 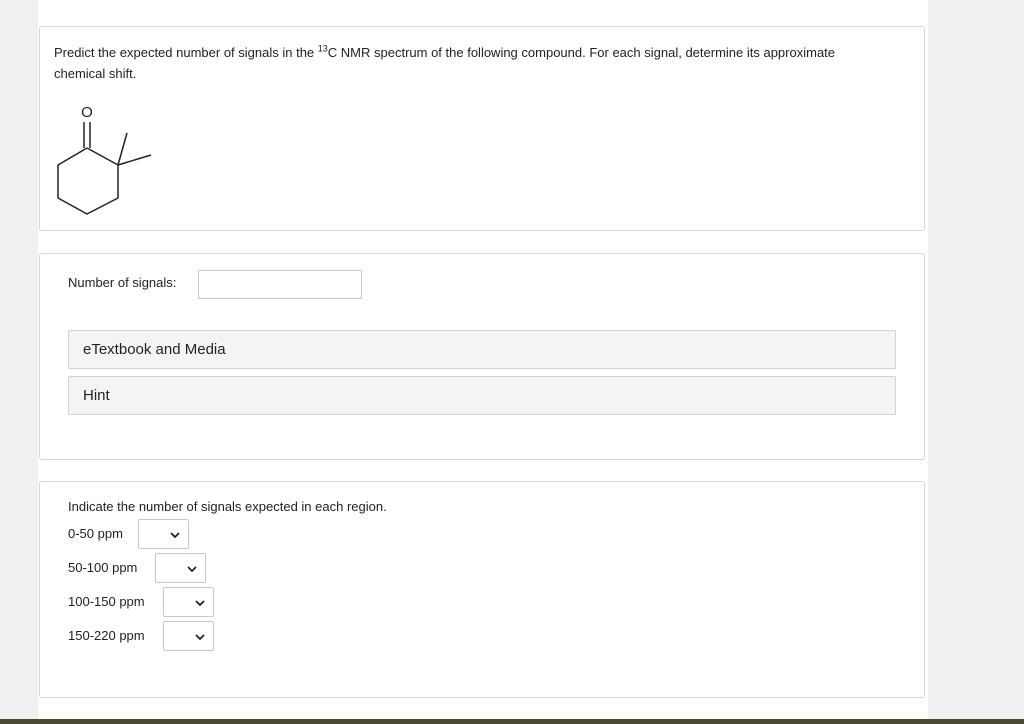 What do you see at coordinates (188, 602) in the screenshot?
I see `region-100-150-select` at bounding box center [188, 602].